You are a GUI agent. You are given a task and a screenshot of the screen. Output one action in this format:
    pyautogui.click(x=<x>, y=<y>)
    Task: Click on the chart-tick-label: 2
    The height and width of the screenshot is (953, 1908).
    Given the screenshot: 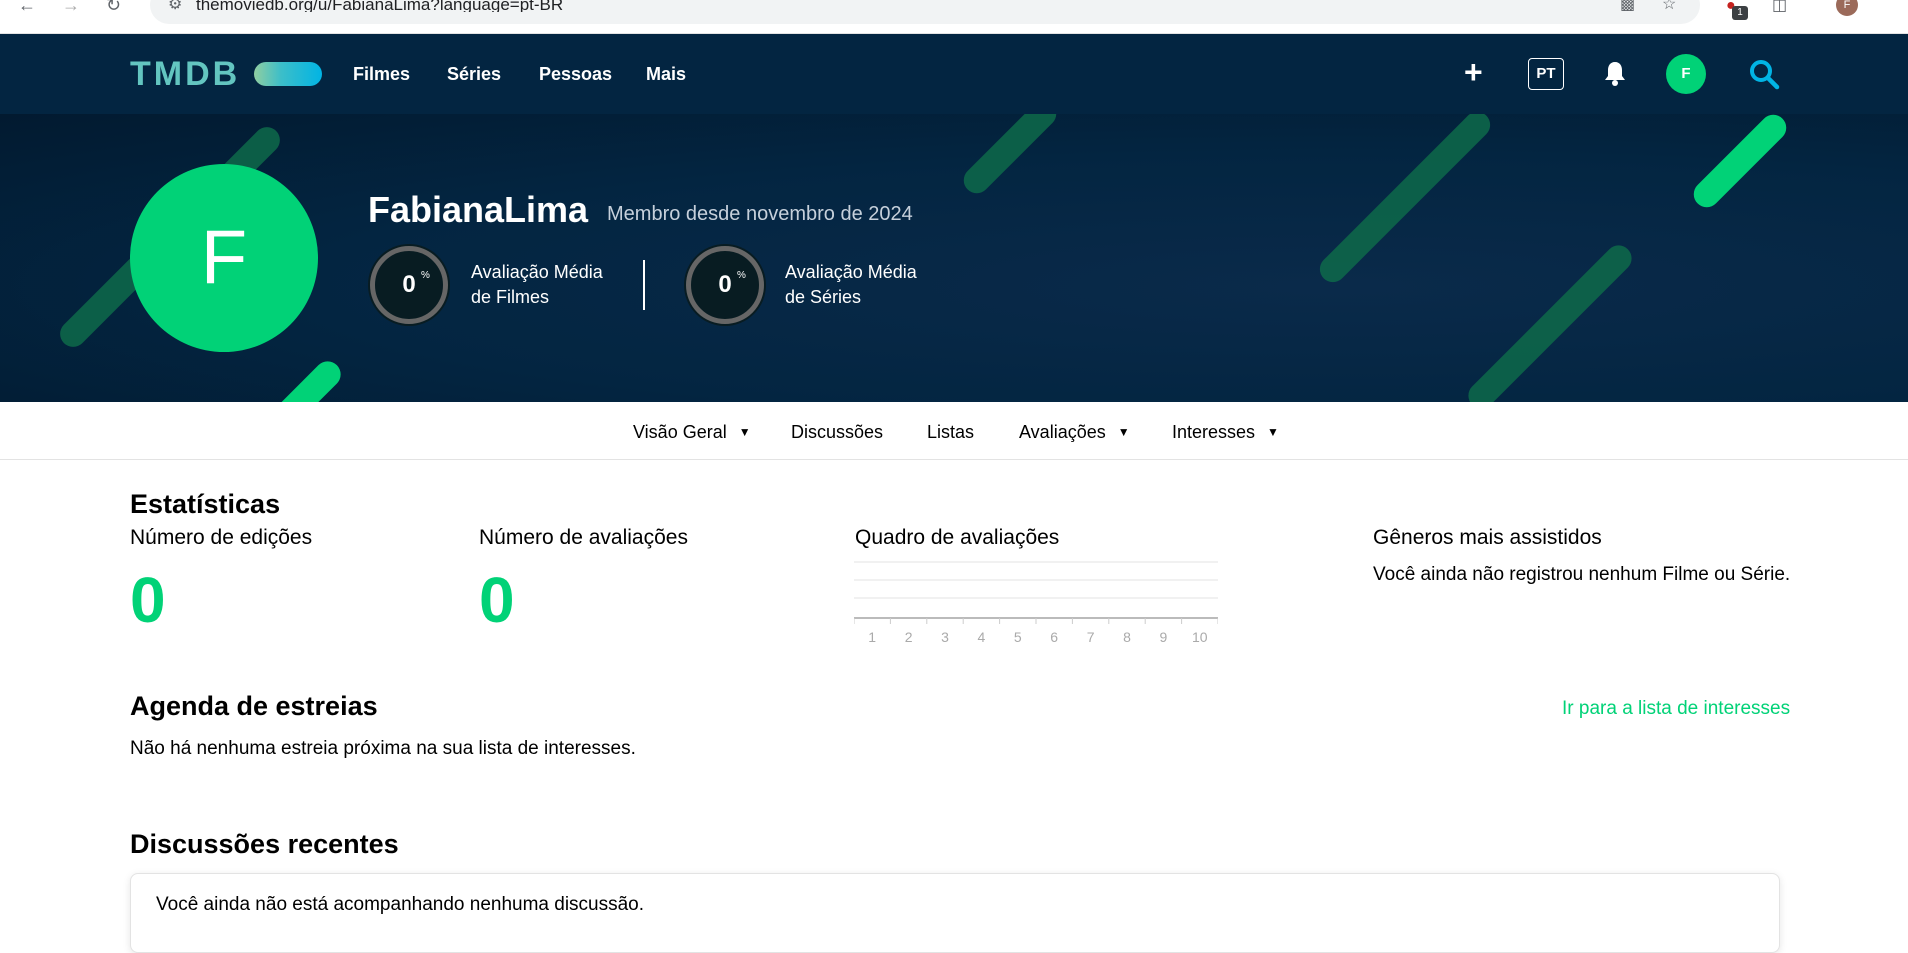 What is the action you would take?
    pyautogui.click(x=909, y=637)
    